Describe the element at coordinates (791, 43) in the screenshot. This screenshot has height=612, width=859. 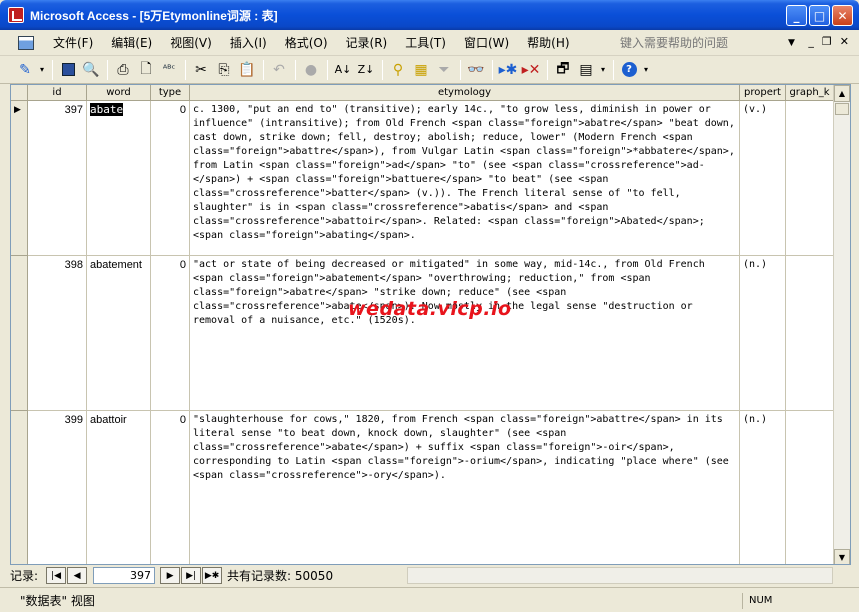
I see `help-dropdown-icon: ▼` at that location.